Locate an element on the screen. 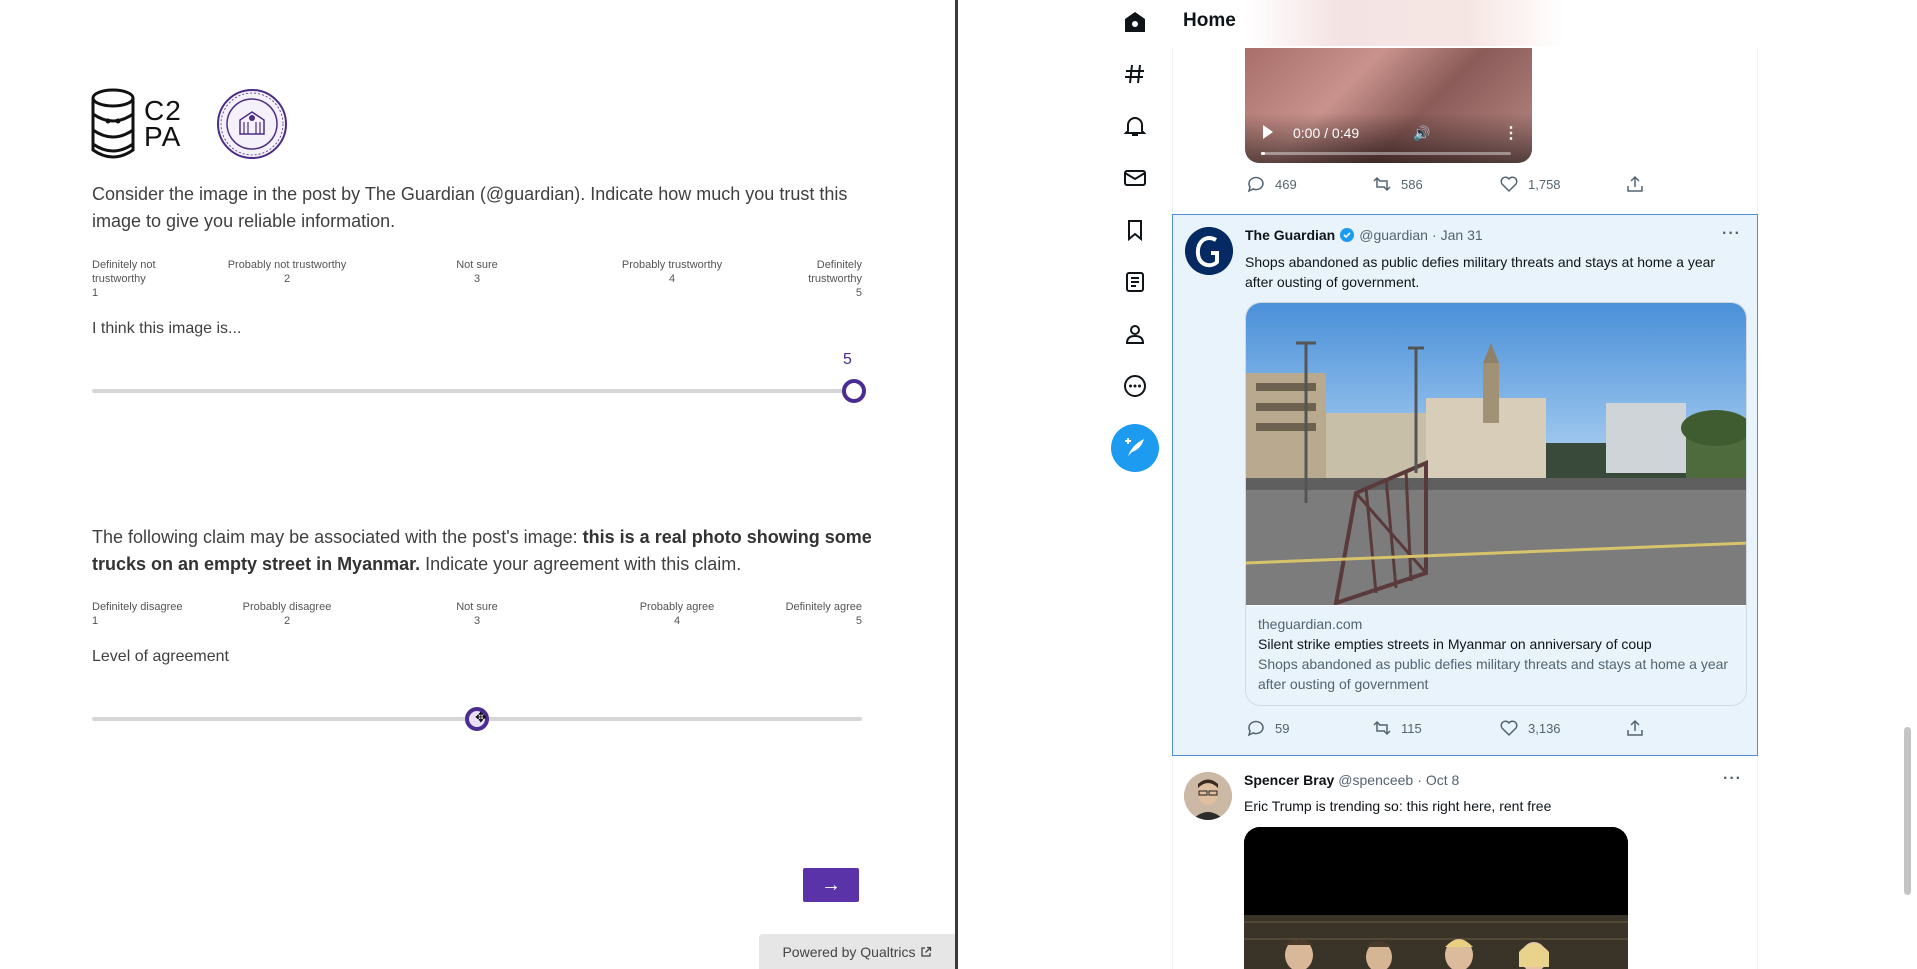 Image resolution: width=1917 pixels, height=969 pixels. notifications-icon is located at coordinates (1135, 126).